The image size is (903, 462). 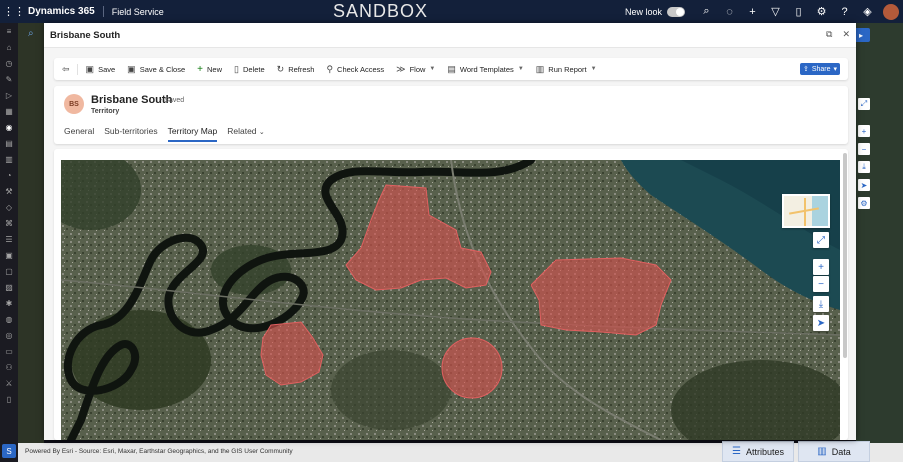 What do you see at coordinates (9, 175) in the screenshot?
I see `user-icon: ◔` at bounding box center [9, 175].